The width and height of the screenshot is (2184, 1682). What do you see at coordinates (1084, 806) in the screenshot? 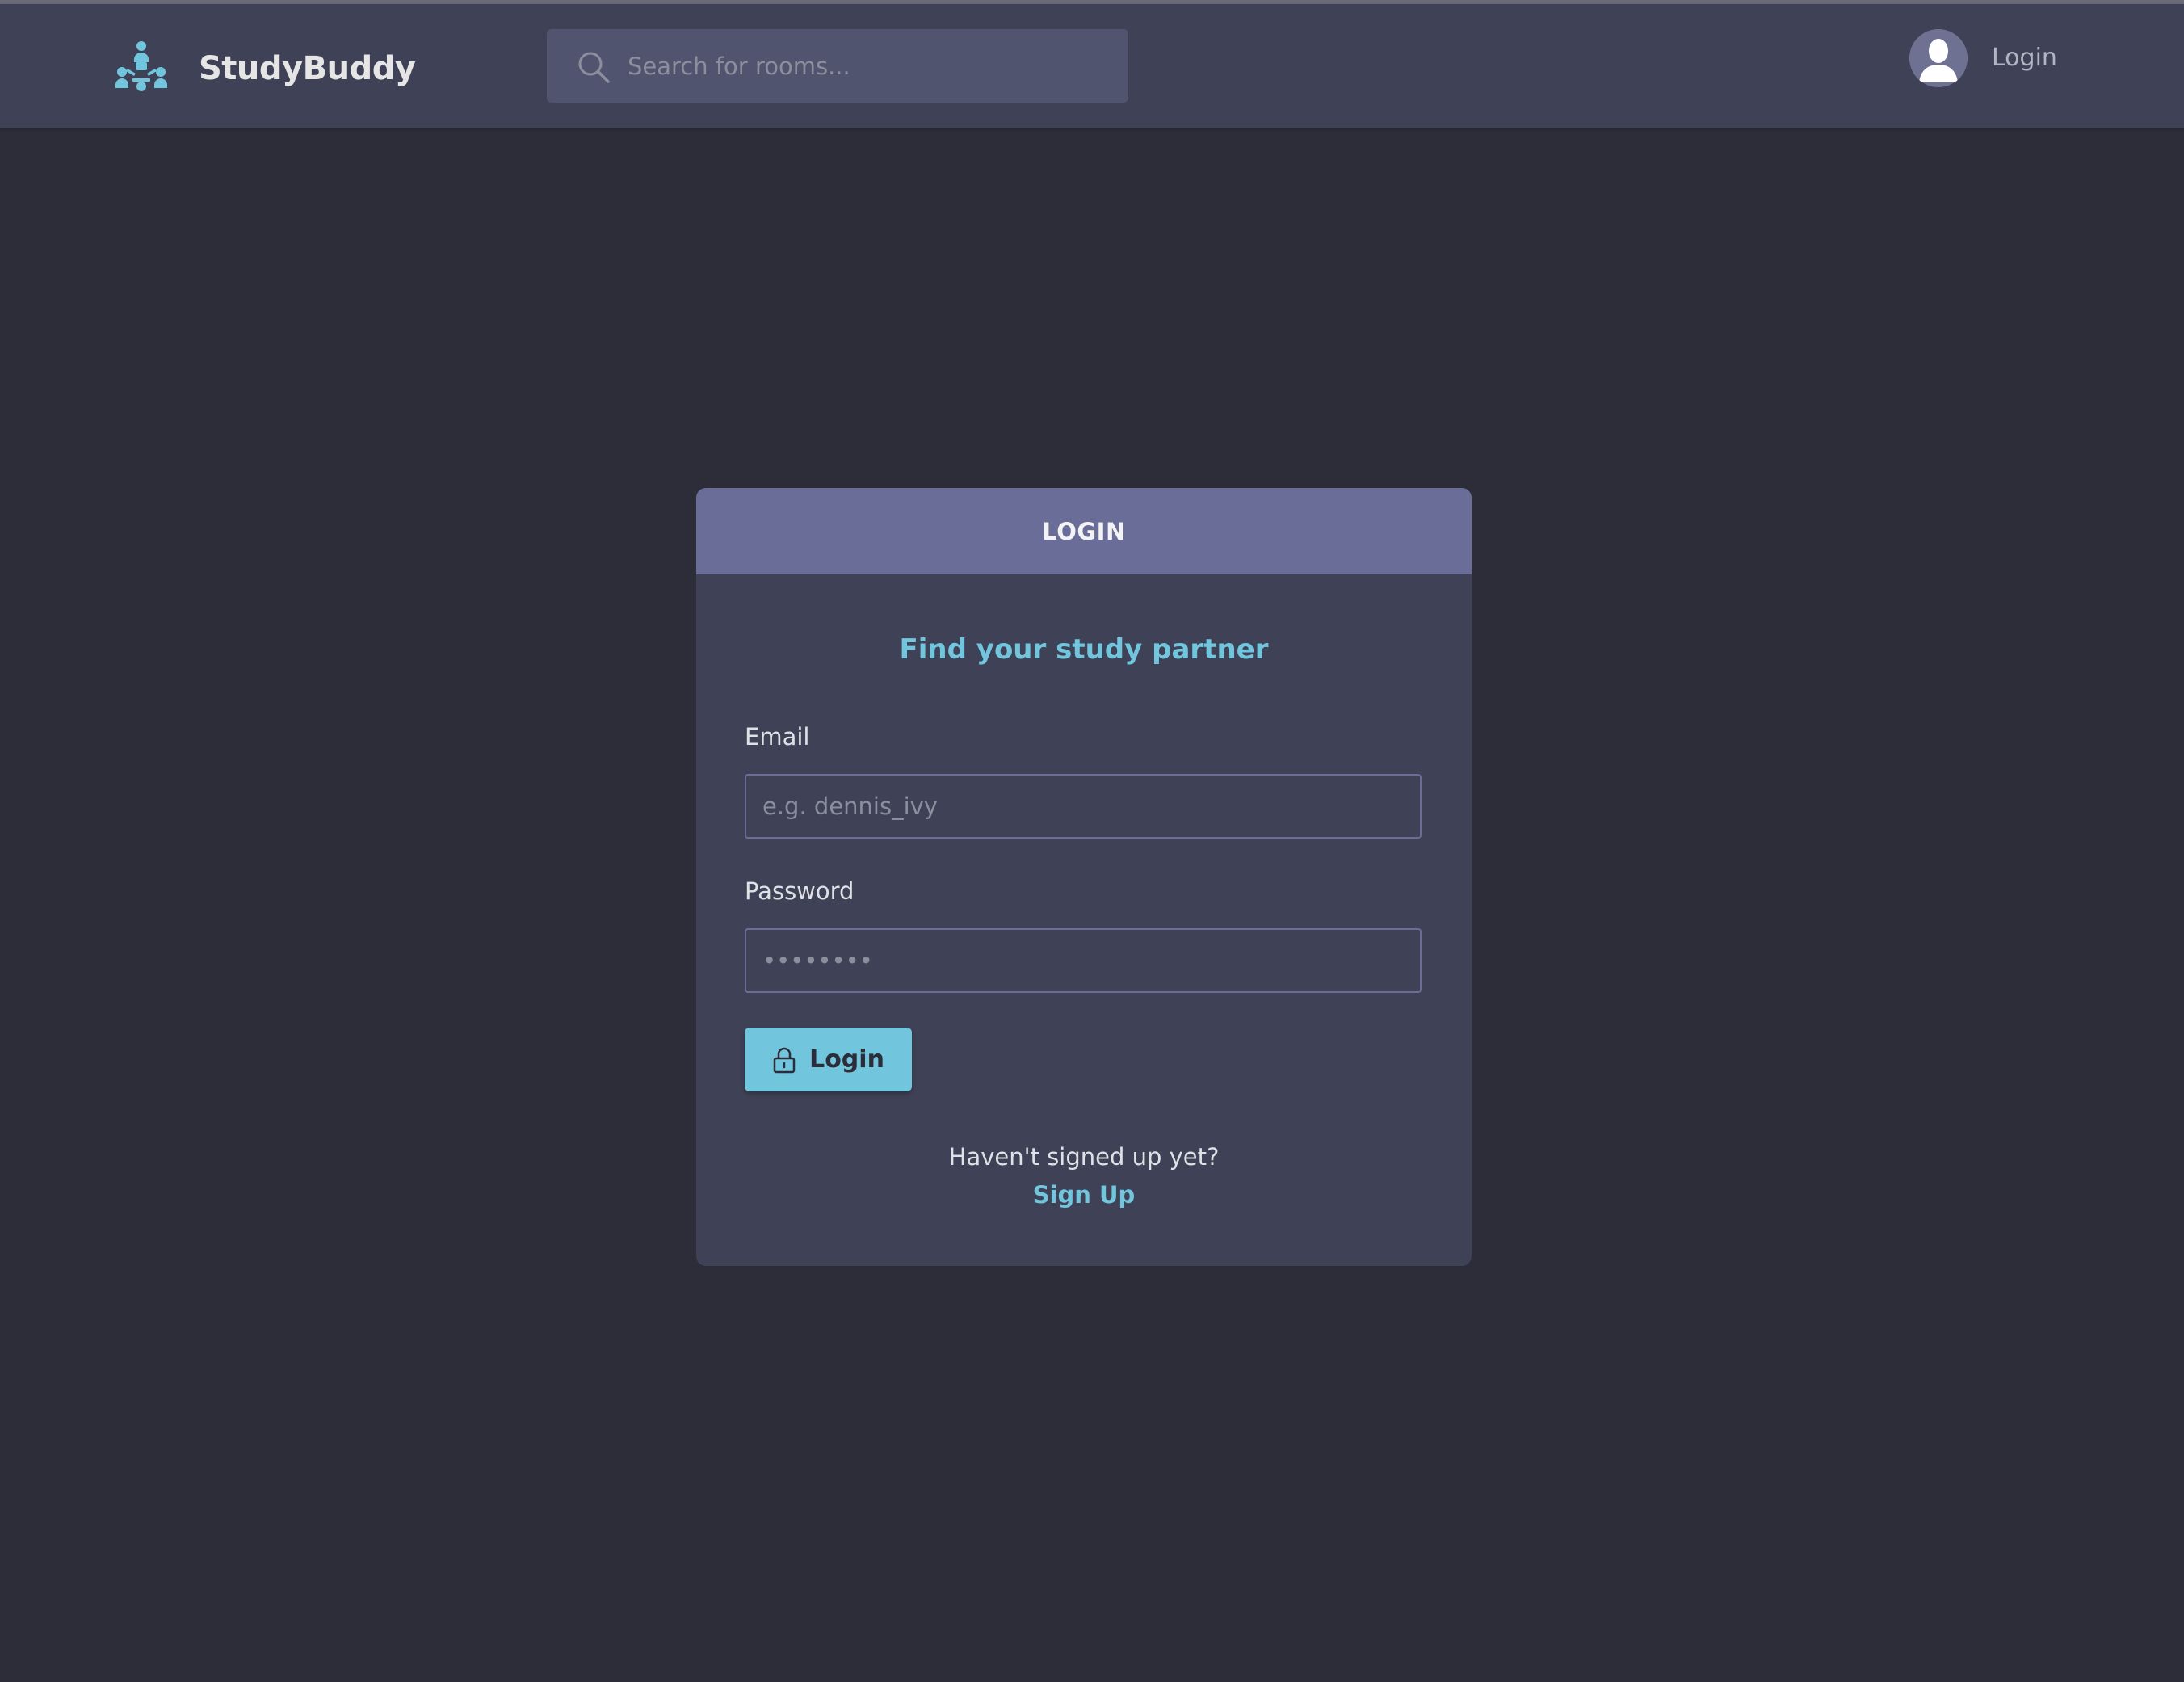
I see `email-field` at bounding box center [1084, 806].